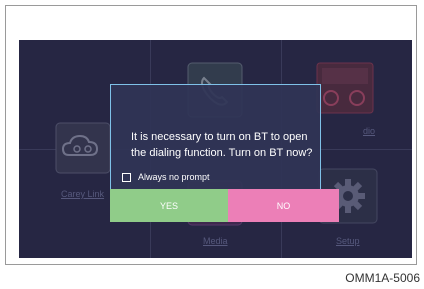  What do you see at coordinates (219, 137) in the screenshot?
I see `dialog-message-line1: It is necessary to turn on BT to open` at bounding box center [219, 137].